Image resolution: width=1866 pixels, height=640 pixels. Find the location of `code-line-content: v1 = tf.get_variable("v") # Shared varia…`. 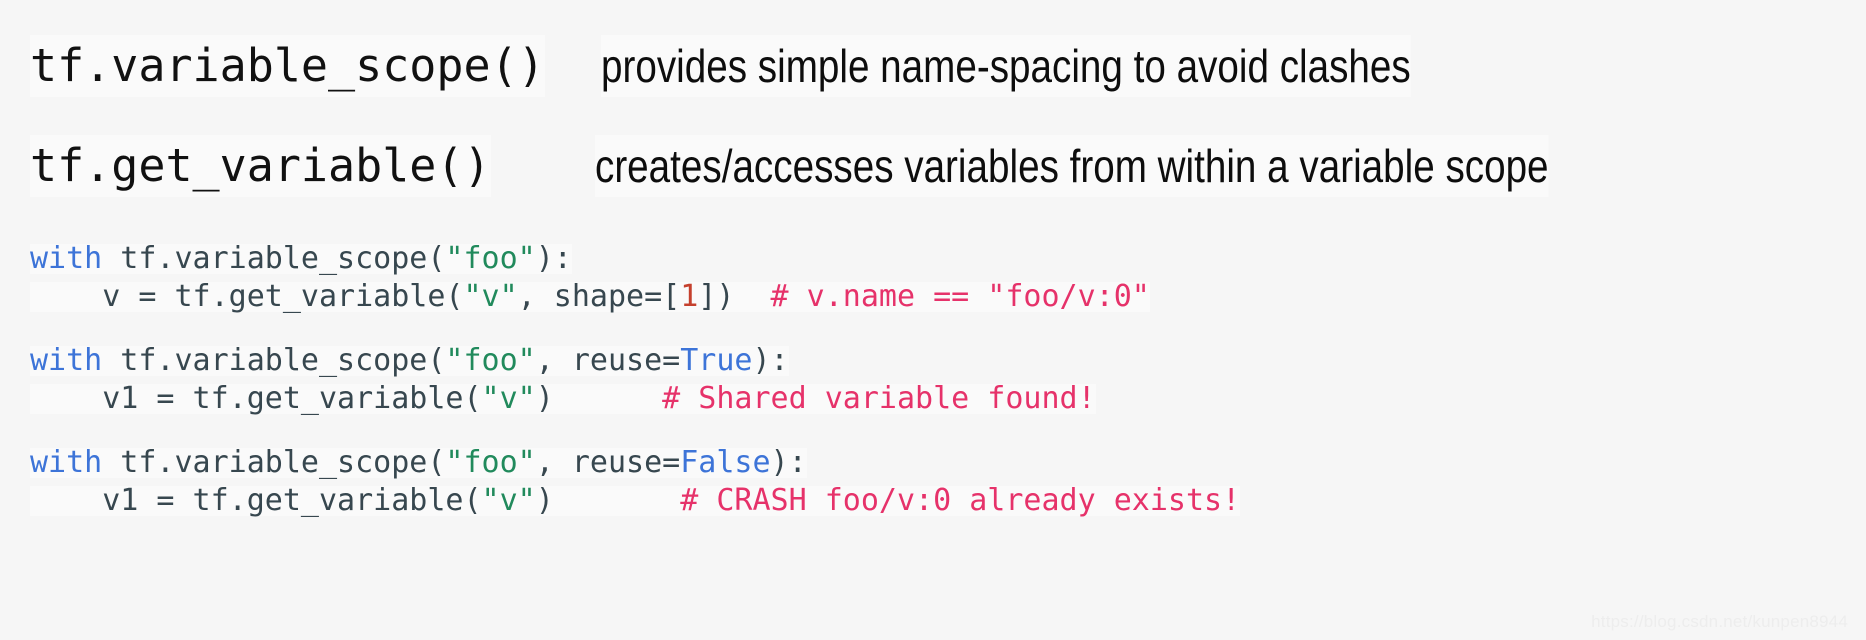

code-line-content: v1 = tf.get_variable("v") # Shared varia… is located at coordinates (563, 399).